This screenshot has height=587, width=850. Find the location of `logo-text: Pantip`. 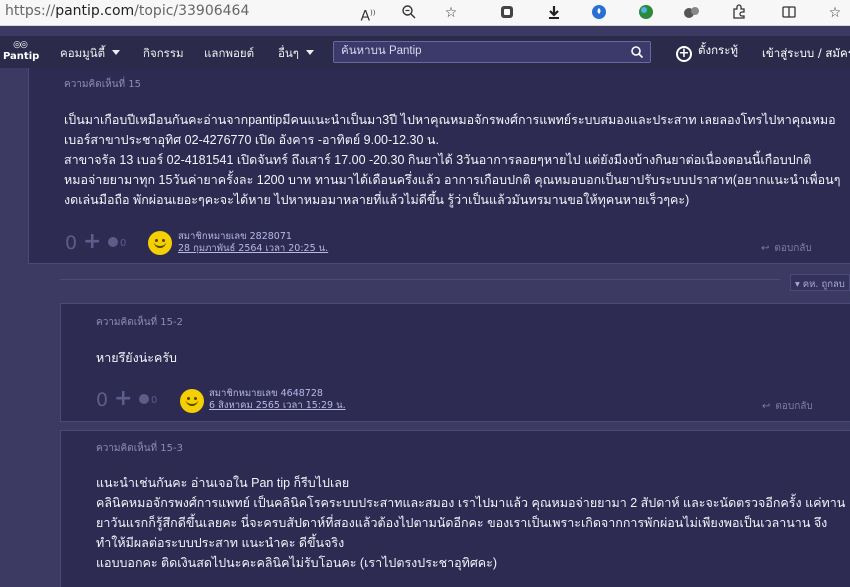

logo-text: Pantip is located at coordinates (21, 56).